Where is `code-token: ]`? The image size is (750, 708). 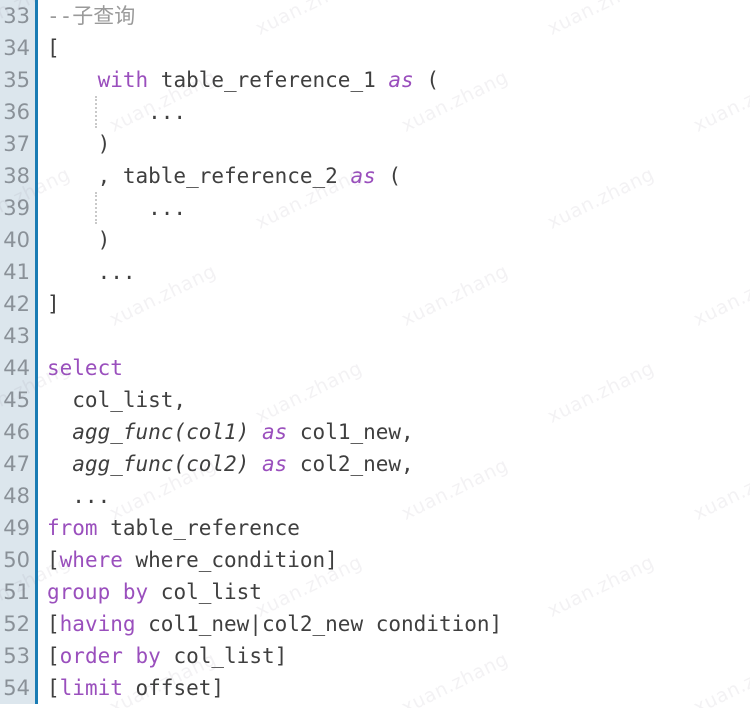 code-token: ] is located at coordinates (53, 304).